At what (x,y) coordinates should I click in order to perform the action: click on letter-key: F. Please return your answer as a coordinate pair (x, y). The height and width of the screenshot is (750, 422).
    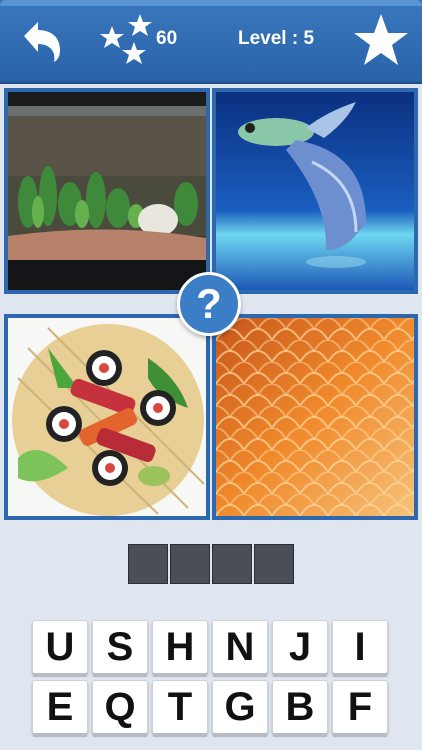
    Looking at the image, I should click on (360, 708).